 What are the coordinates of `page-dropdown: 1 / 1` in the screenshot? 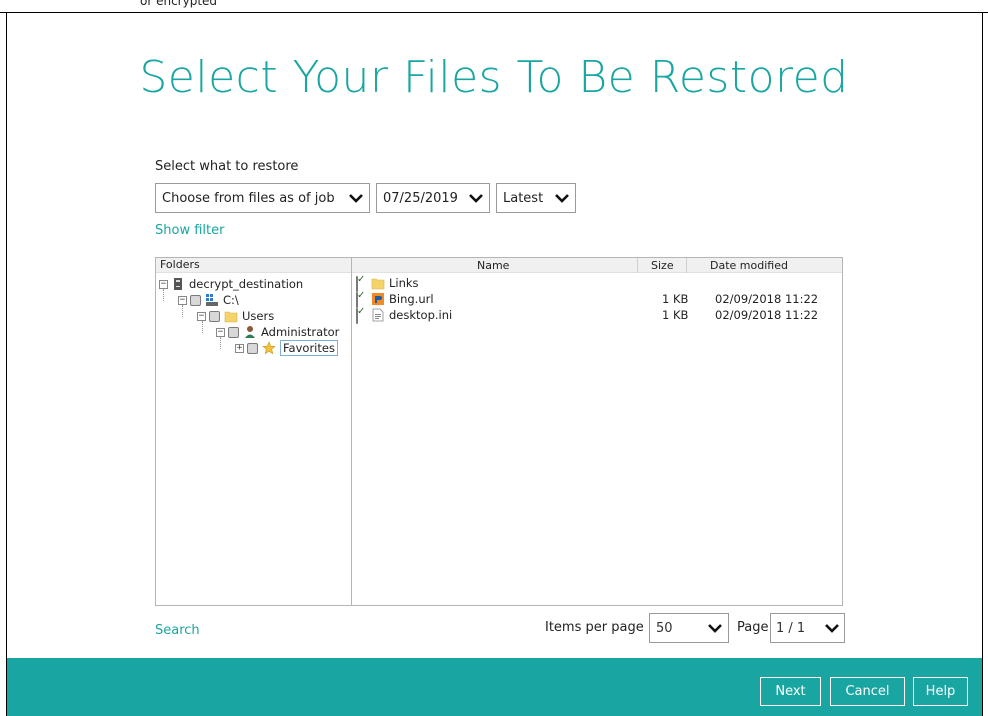 It's located at (807, 628).